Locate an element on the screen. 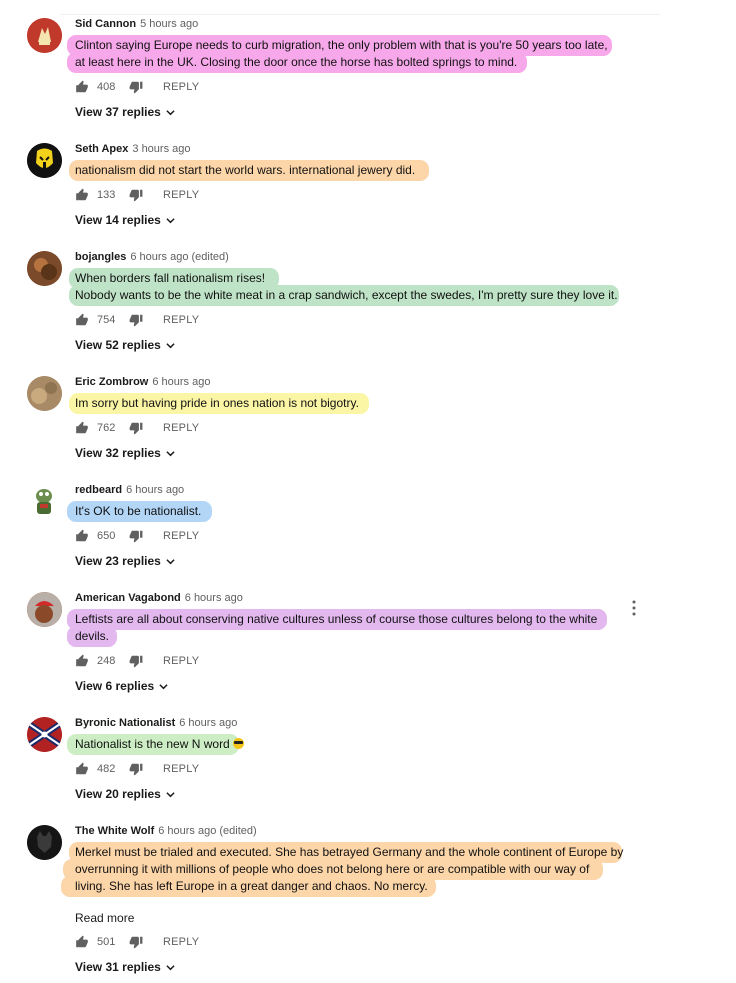 The image size is (736, 983). comment-actions: 754 REPLY is located at coordinates (137, 320).